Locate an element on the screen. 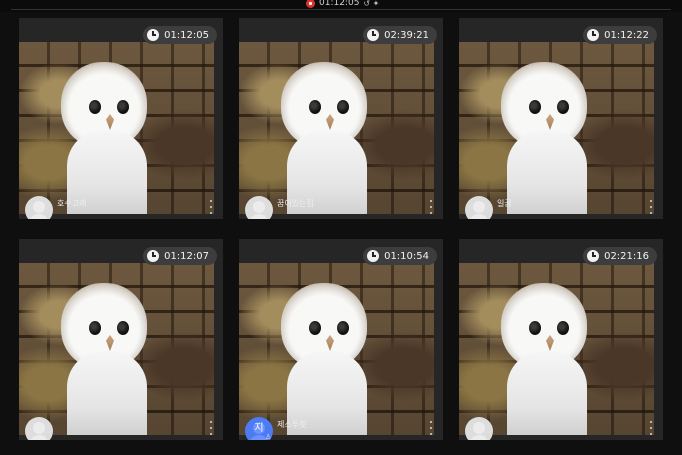 This screenshot has height=455, width=682. video-card-6: 02:21:16 ♙ is located at coordinates (561, 339).